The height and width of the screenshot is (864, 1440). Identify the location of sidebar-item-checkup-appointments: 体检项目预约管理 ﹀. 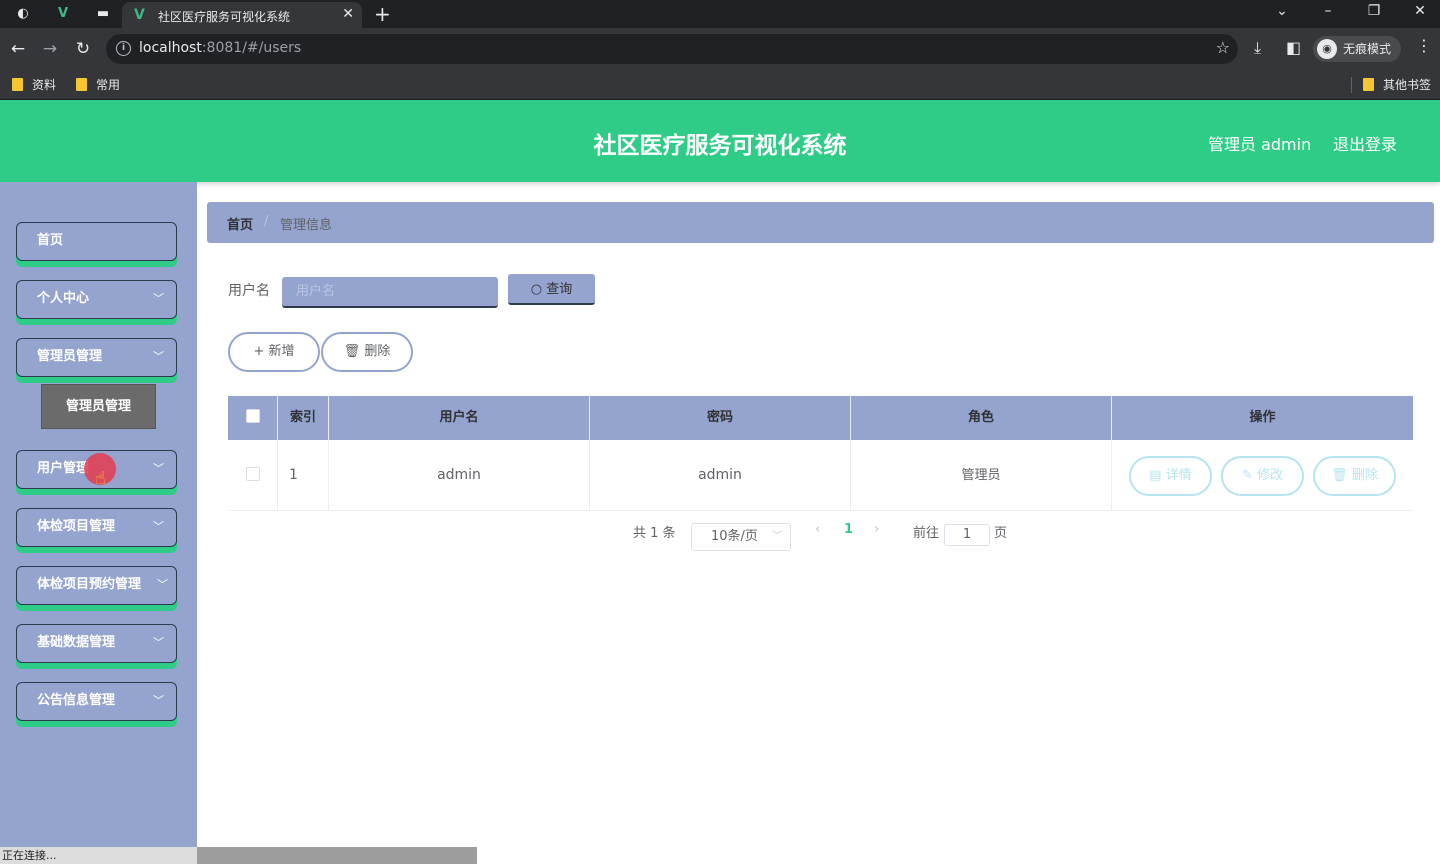
(96, 585).